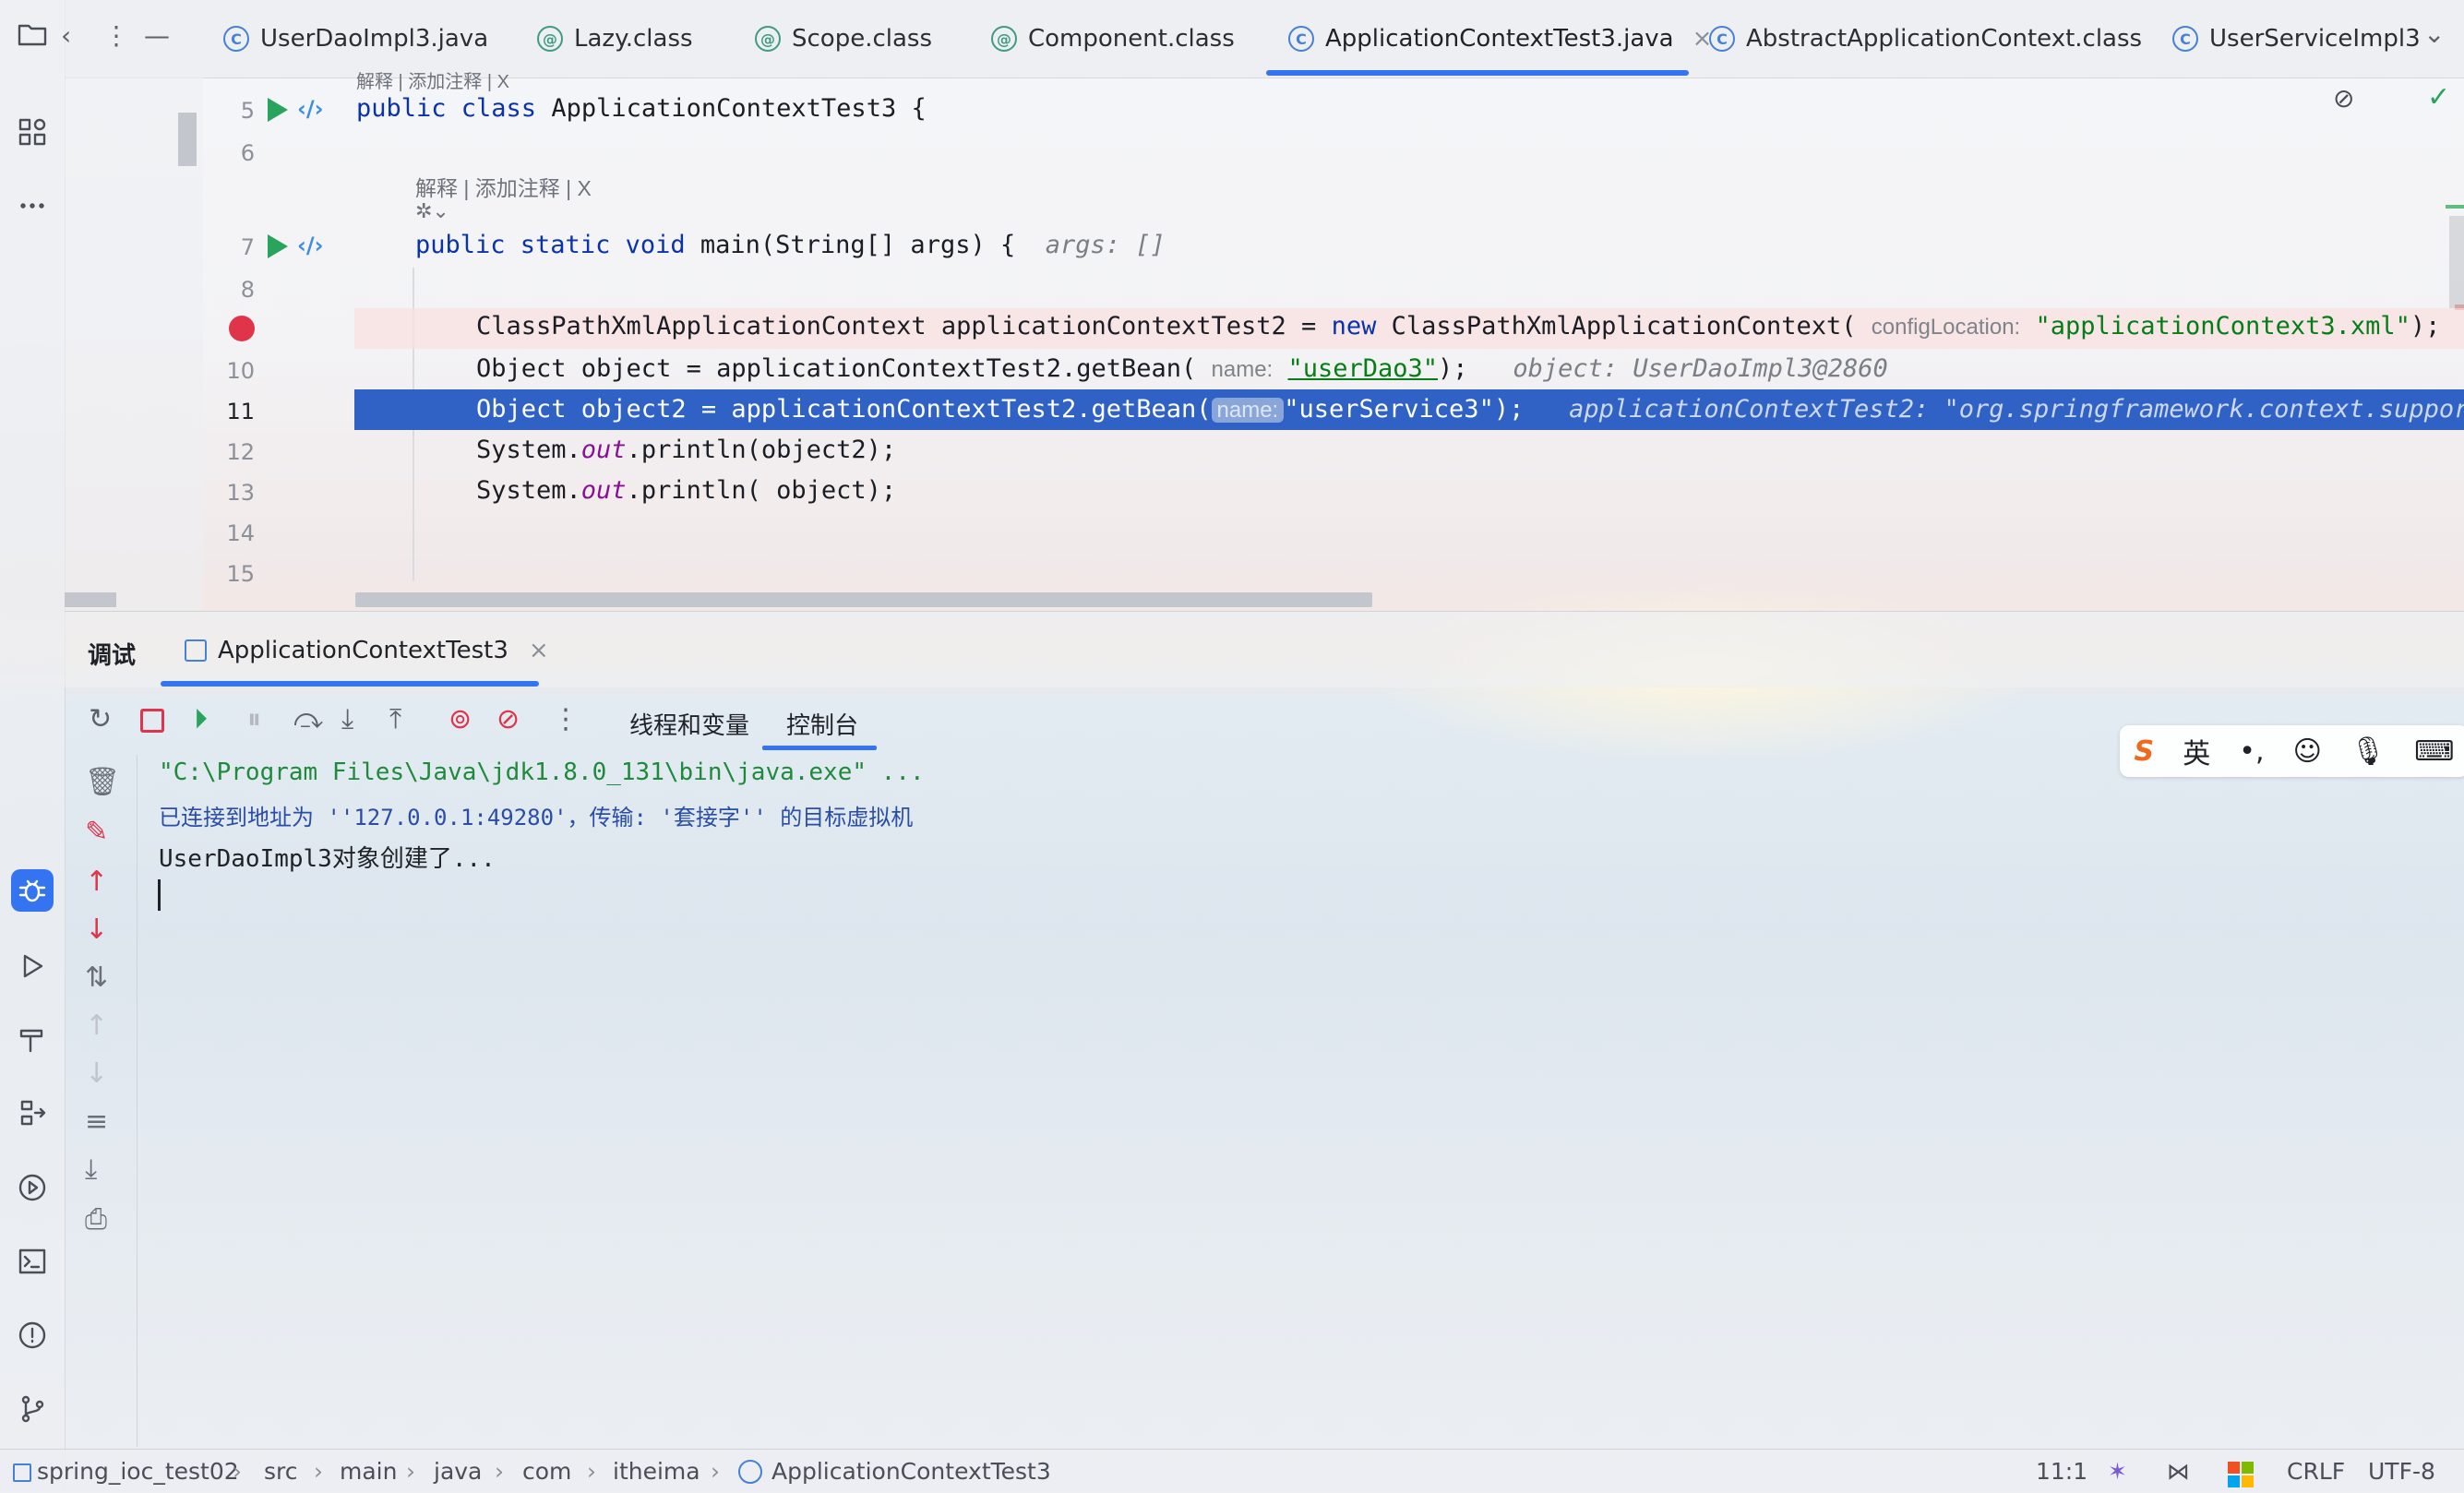 This screenshot has width=2464, height=1493. Describe the element at coordinates (32, 1040) in the screenshot. I see `build-hammer-icon` at that location.